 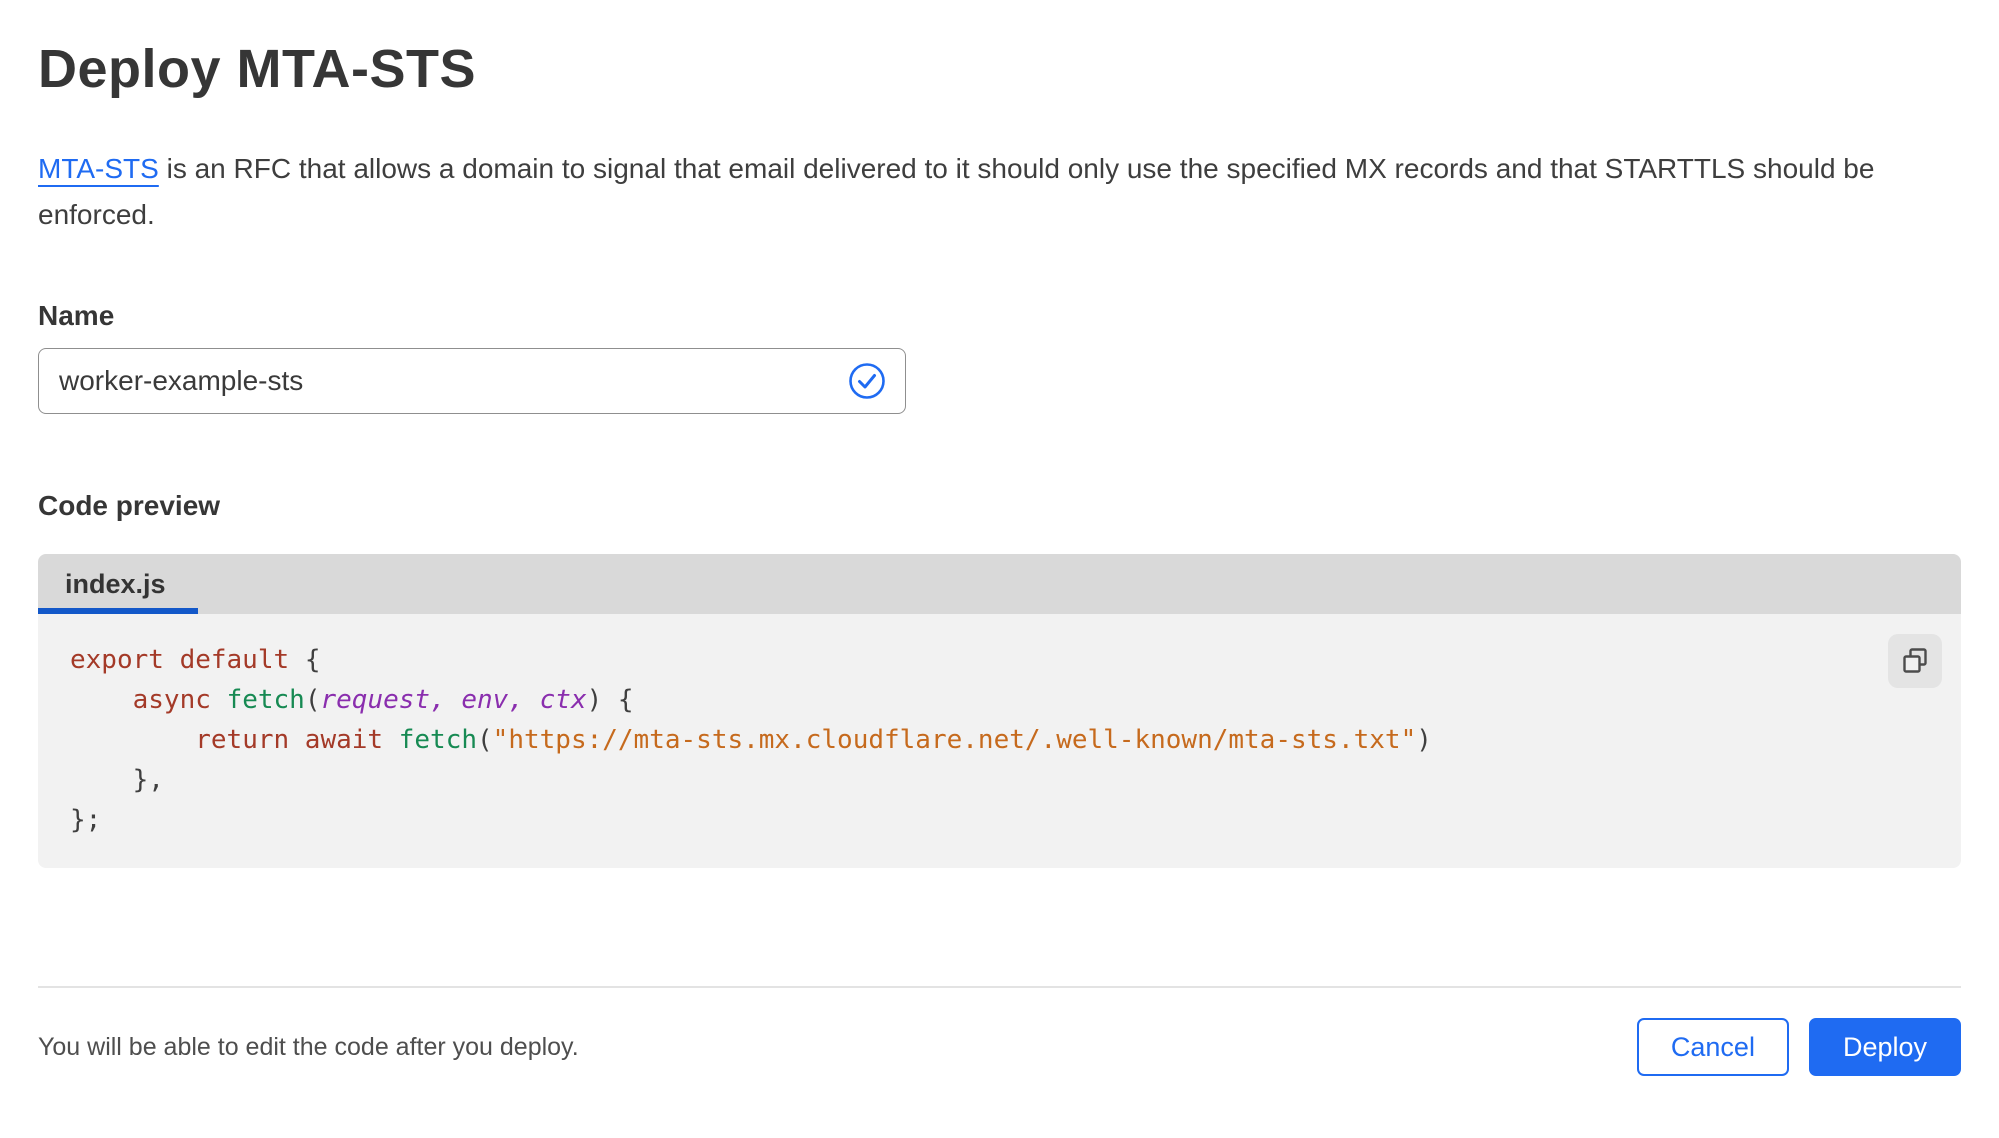 I want to click on mta-sts-link: MTA-STS, so click(x=98, y=168).